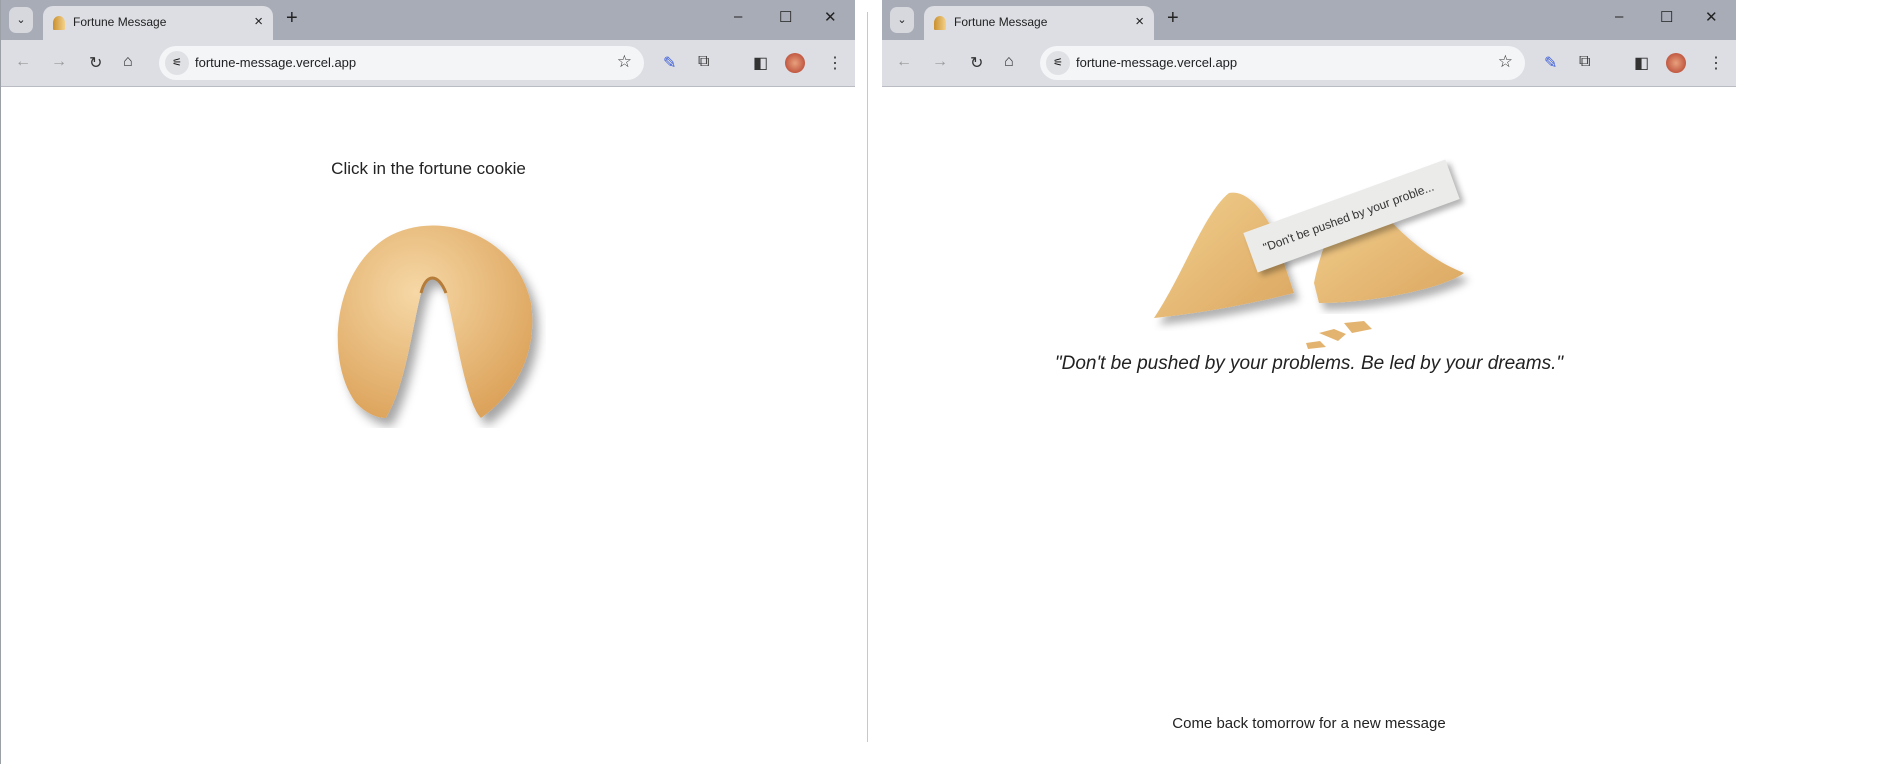  Describe the element at coordinates (867, 377) in the screenshot. I see `divider` at that location.